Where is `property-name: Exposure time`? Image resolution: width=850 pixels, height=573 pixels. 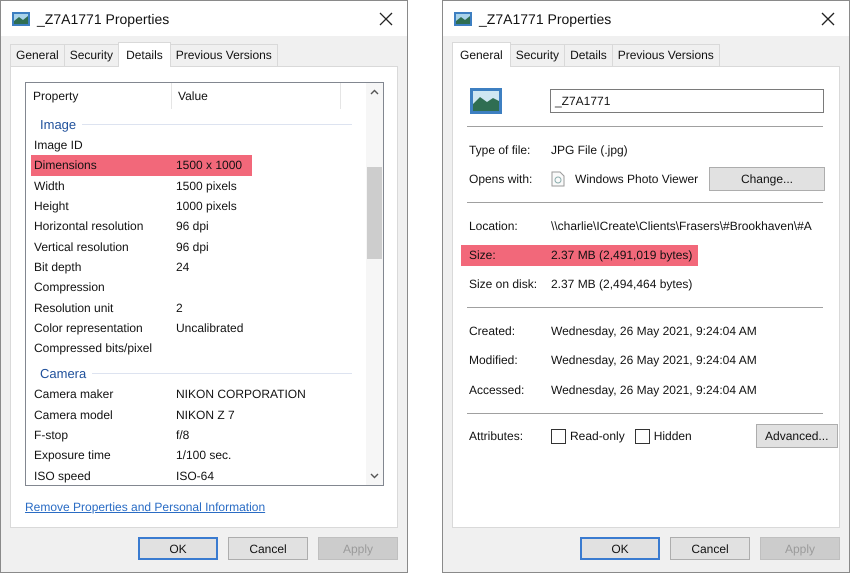
property-name: Exposure time is located at coordinates (72, 455).